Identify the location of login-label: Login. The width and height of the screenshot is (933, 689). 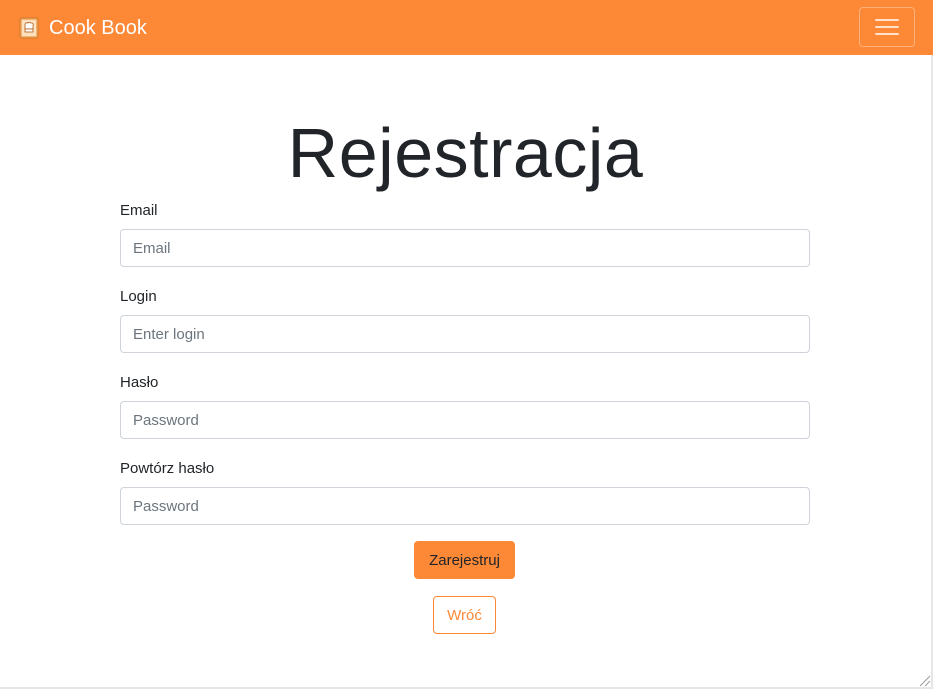
(138, 296).